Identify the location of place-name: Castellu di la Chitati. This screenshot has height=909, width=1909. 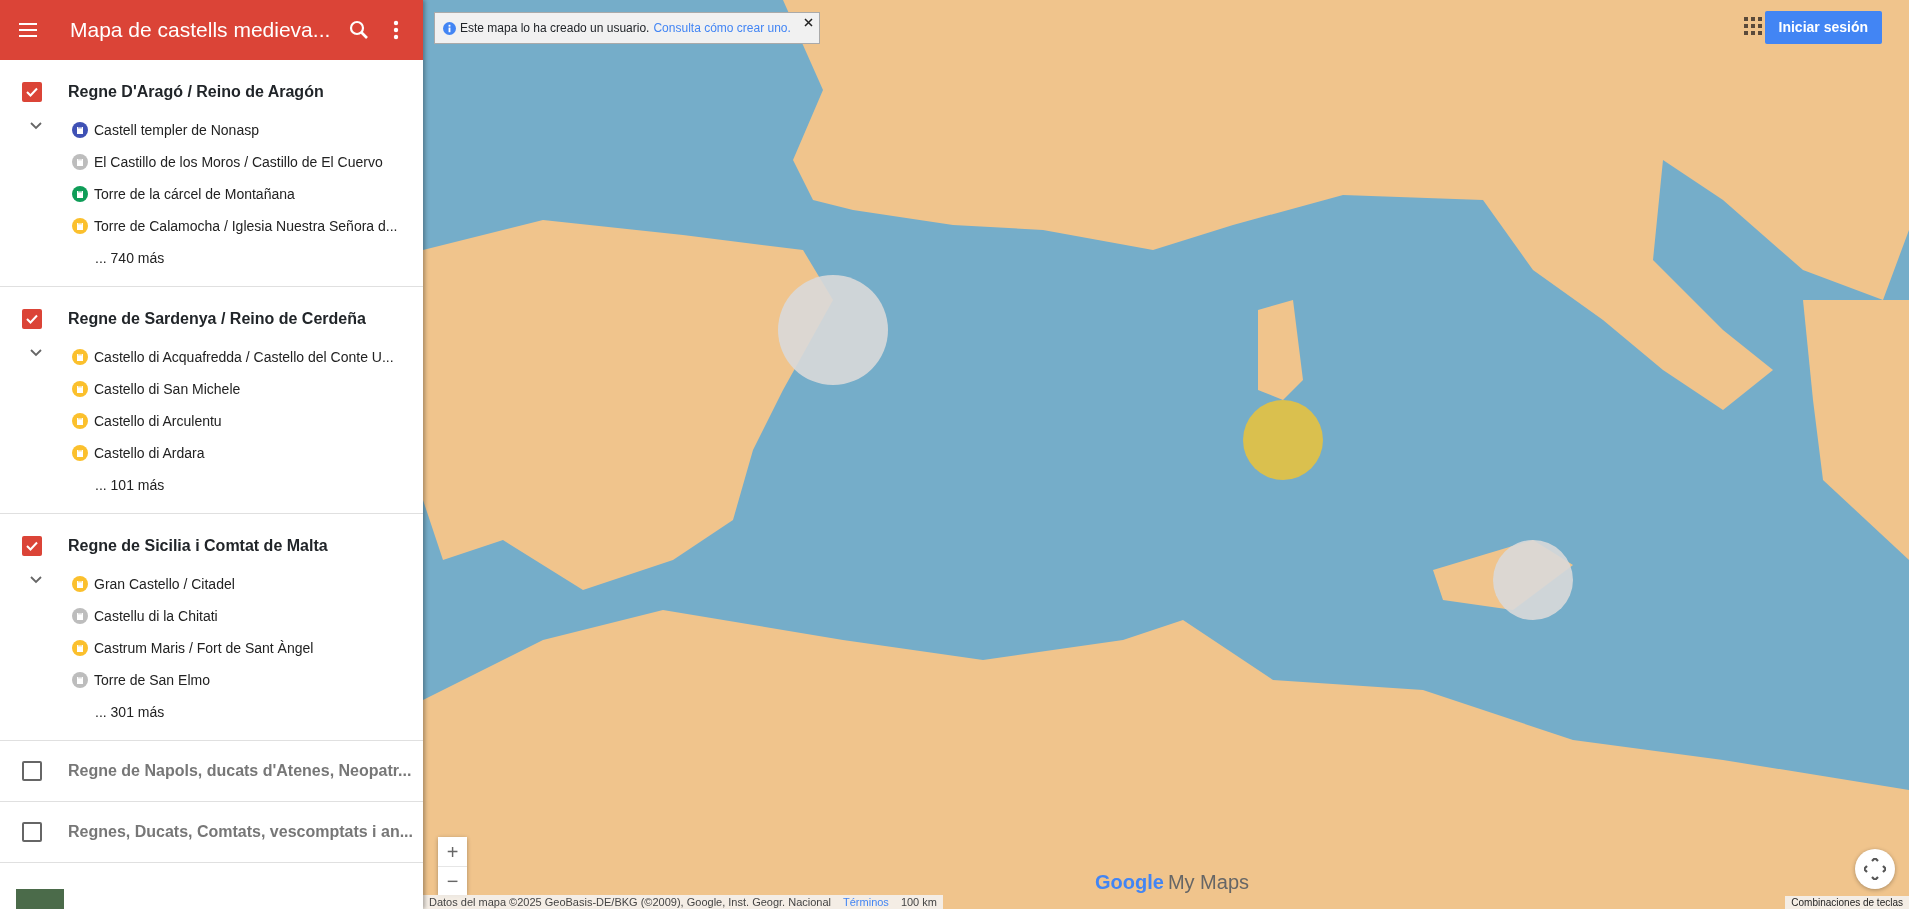
(156, 616).